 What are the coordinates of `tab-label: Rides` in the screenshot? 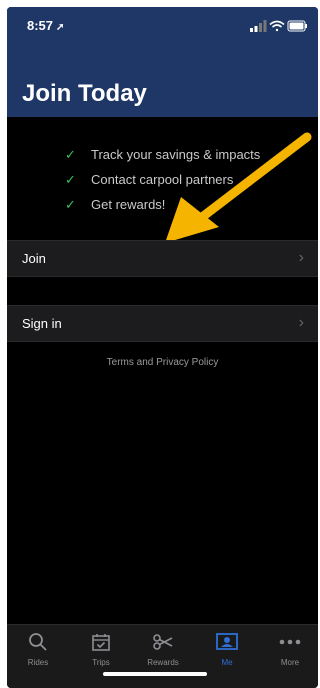 It's located at (38, 662).